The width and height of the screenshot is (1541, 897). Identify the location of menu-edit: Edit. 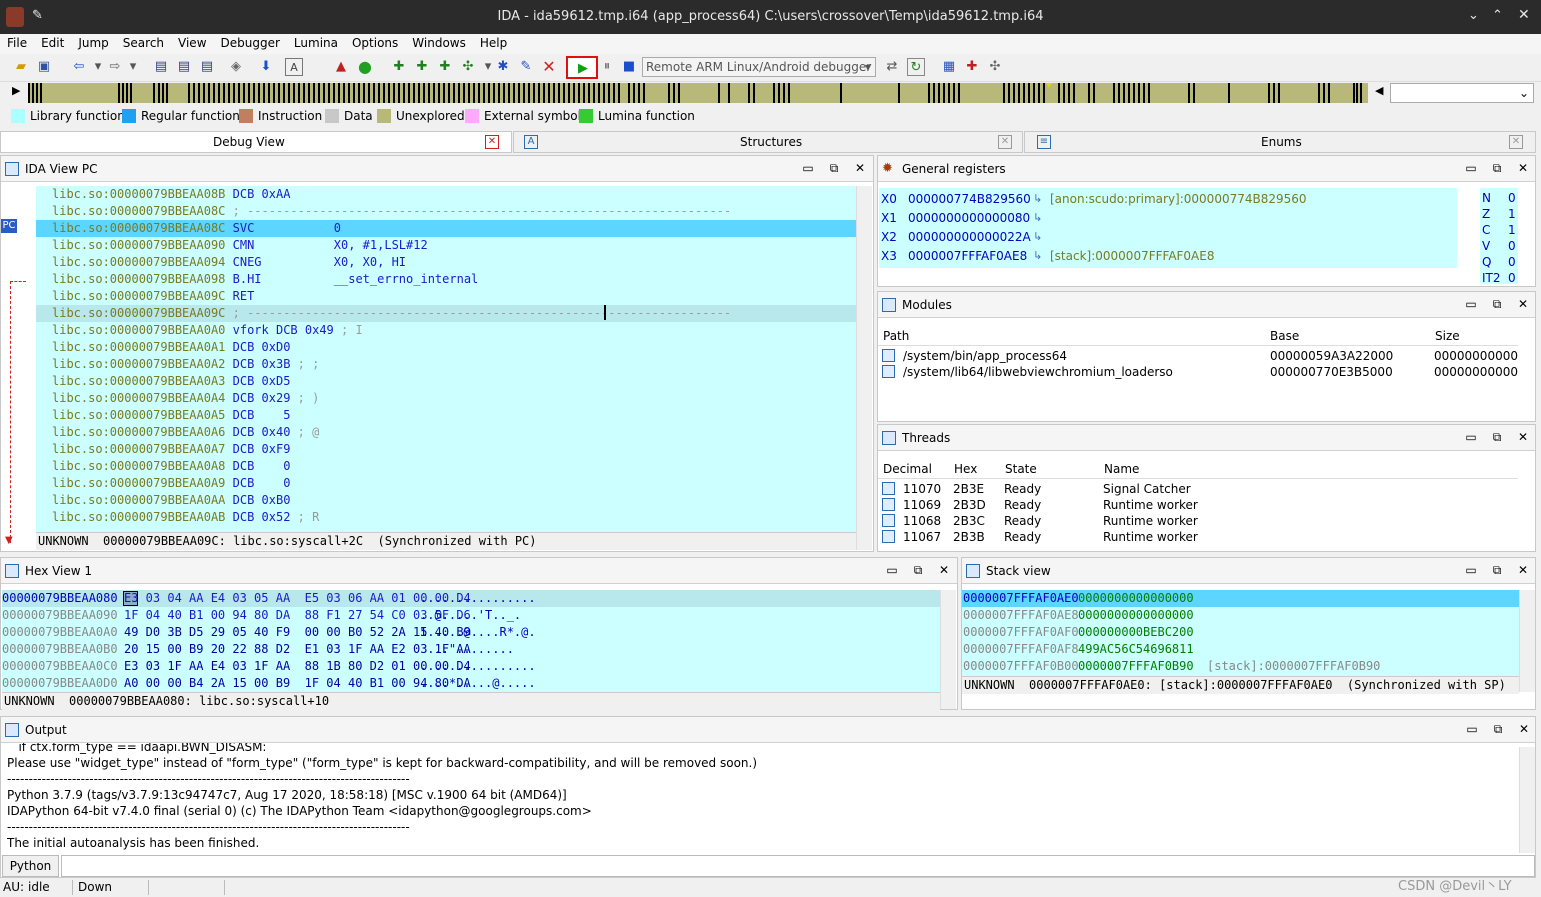
(52, 42).